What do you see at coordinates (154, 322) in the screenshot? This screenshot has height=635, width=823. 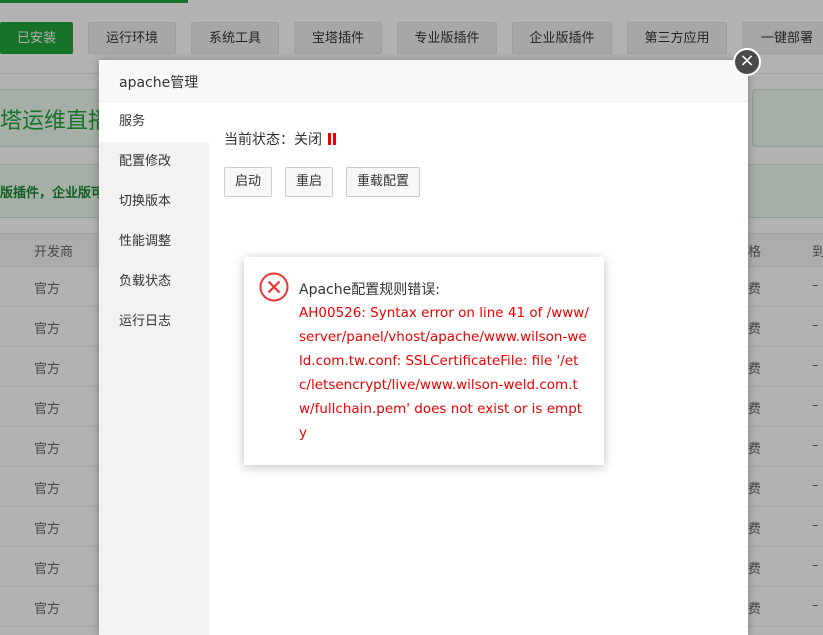 I see `menu-run-log: 运行日志` at bounding box center [154, 322].